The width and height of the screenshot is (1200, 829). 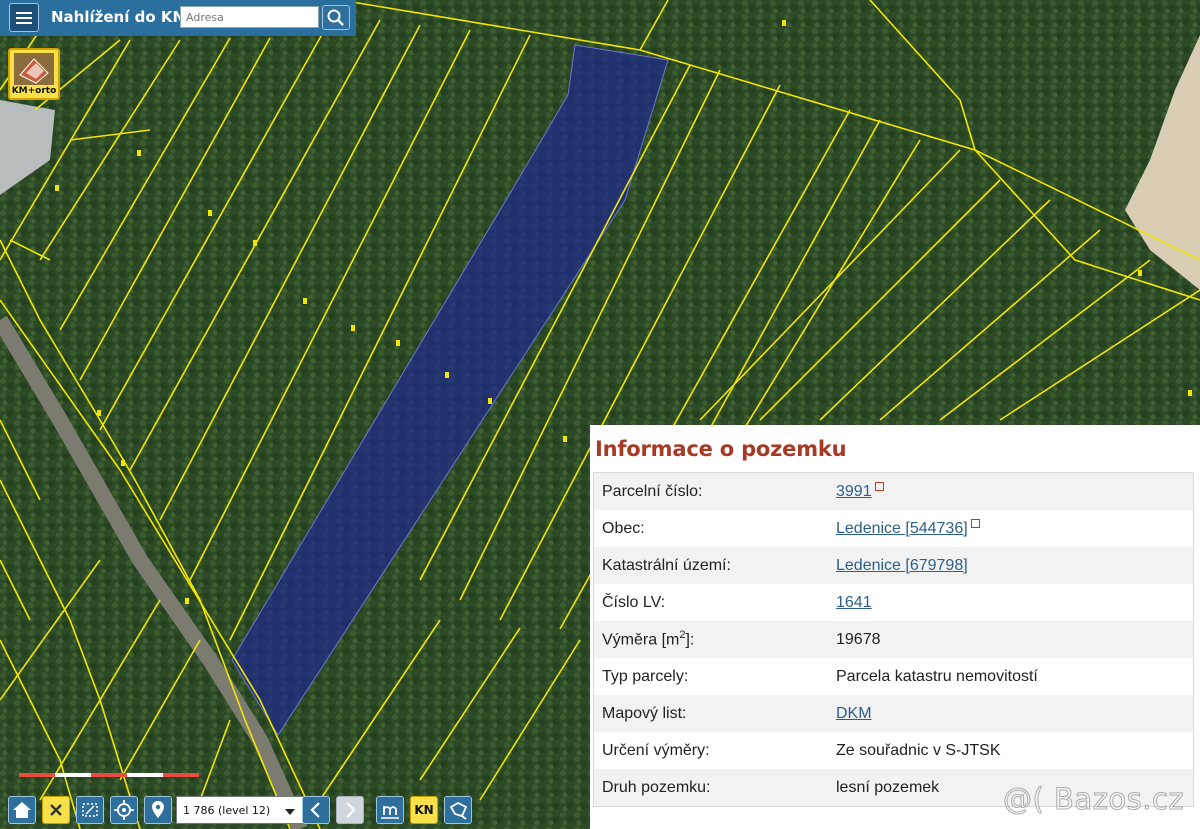 I want to click on info-row-link: 3991, so click(x=854, y=491).